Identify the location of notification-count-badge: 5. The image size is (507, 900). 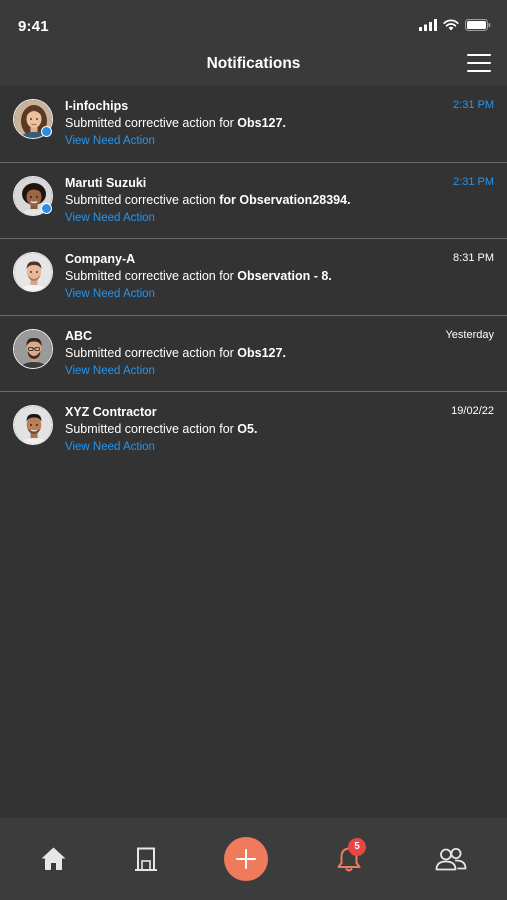
(357, 847).